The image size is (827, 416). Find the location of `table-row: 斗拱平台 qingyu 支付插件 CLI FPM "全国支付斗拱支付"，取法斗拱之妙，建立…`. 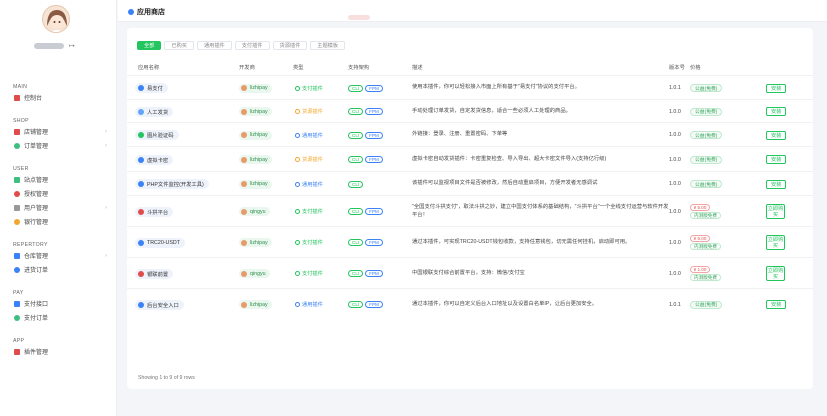

table-row: 斗拱平台 qingyu 支付插件 CLI FPM "全国支付斗拱支付"，取法斗拱之妙，建立… is located at coordinates (470, 210).